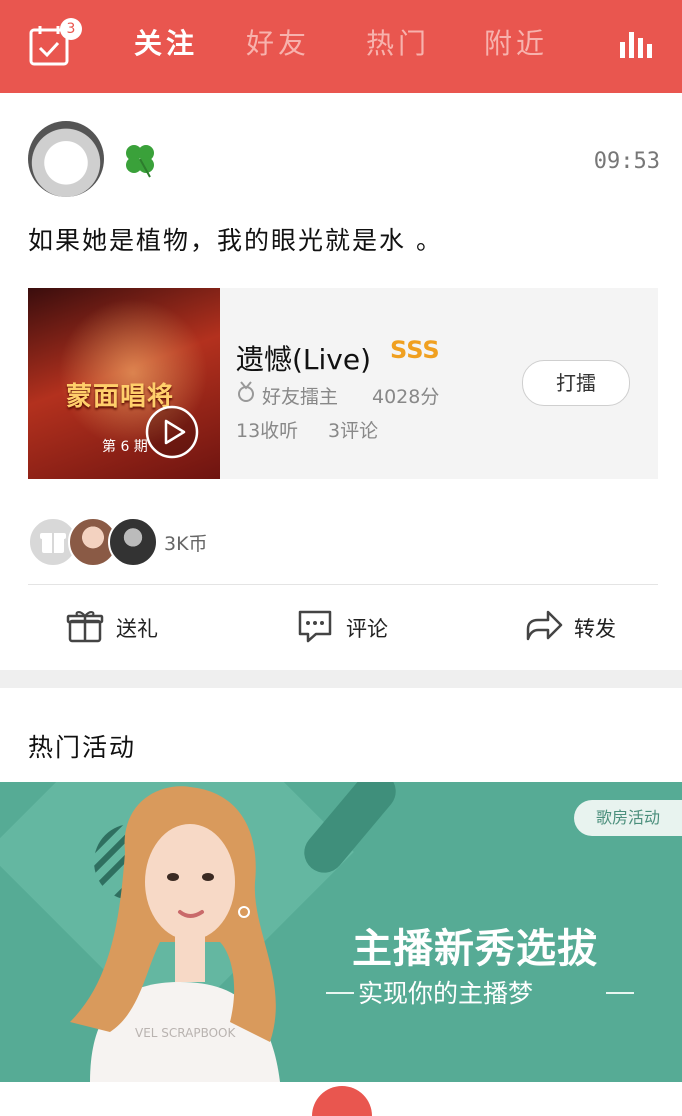  I want to click on bar-chart-icon, so click(638, 44).